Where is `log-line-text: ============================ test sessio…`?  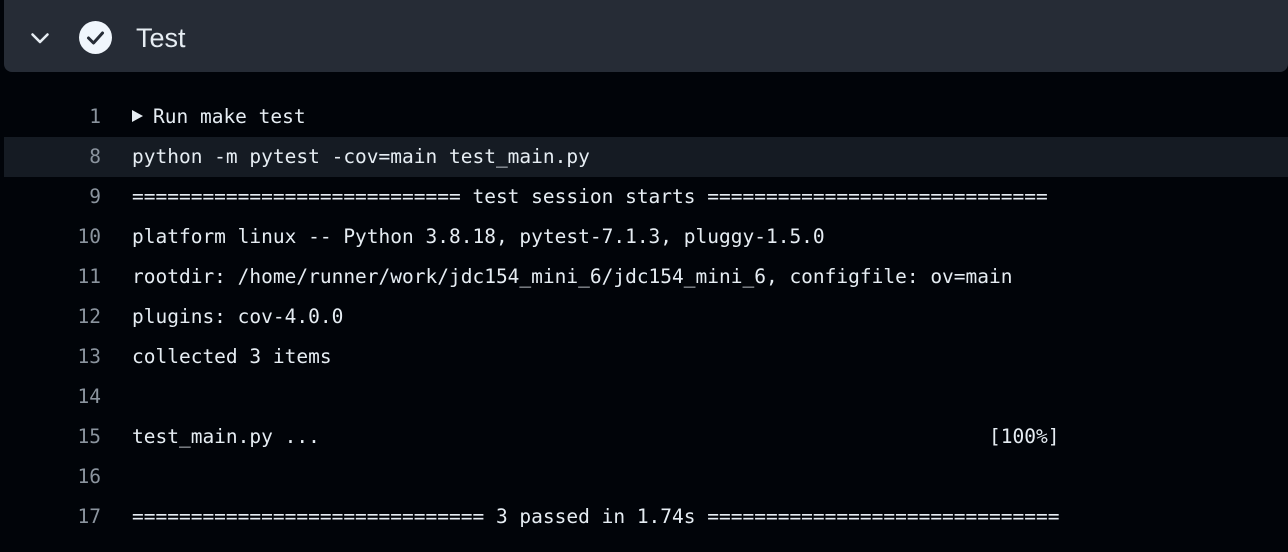 log-line-text: ============================ test sessio… is located at coordinates (590, 196).